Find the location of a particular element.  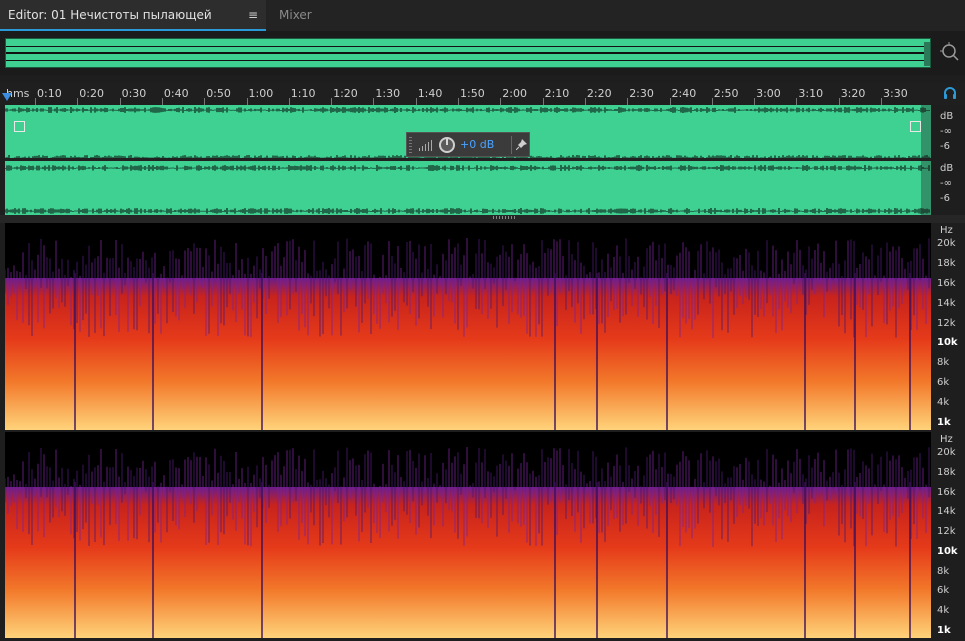

ruler-tick-label: 1:20 is located at coordinates (345, 93).